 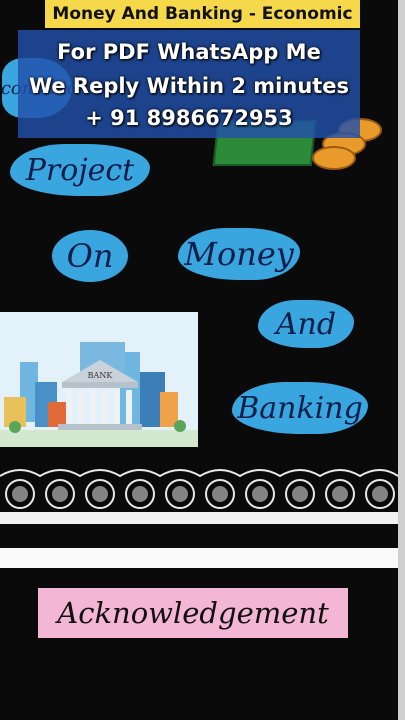 I want to click on project-word: Project, so click(x=80, y=170).